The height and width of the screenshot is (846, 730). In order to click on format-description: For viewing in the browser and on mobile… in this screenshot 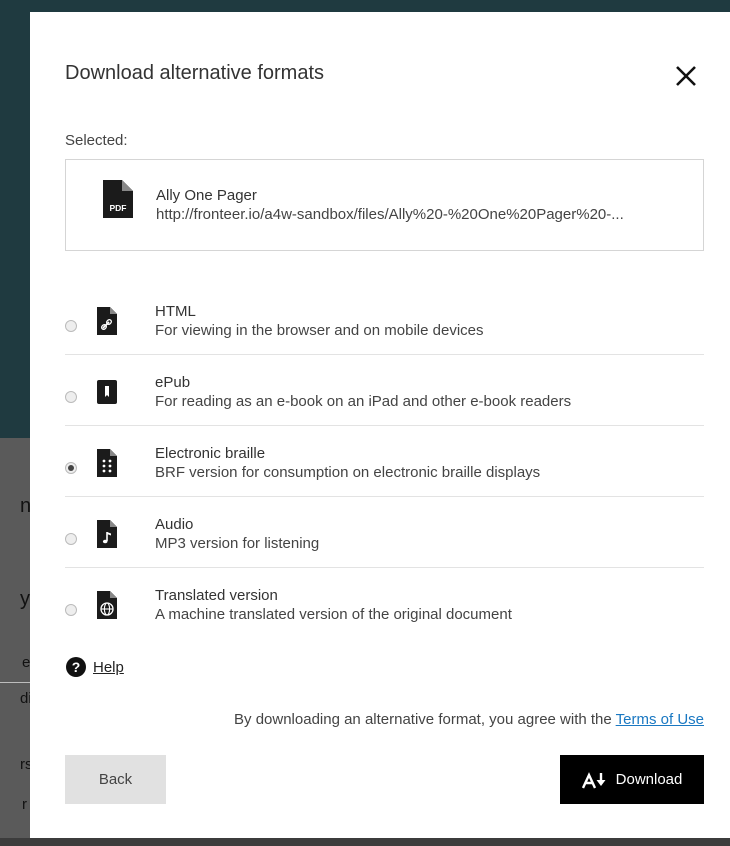, I will do `click(319, 330)`.